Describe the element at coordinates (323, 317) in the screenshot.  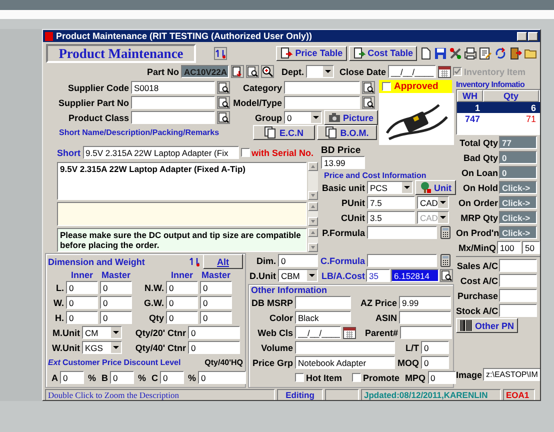
I see `text-field: Black` at that location.